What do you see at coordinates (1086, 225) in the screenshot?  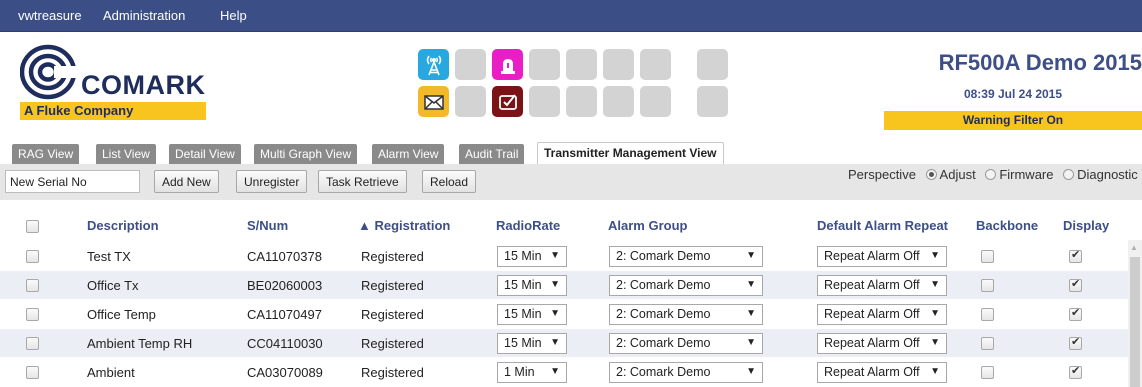 I see `column-display: Display` at bounding box center [1086, 225].